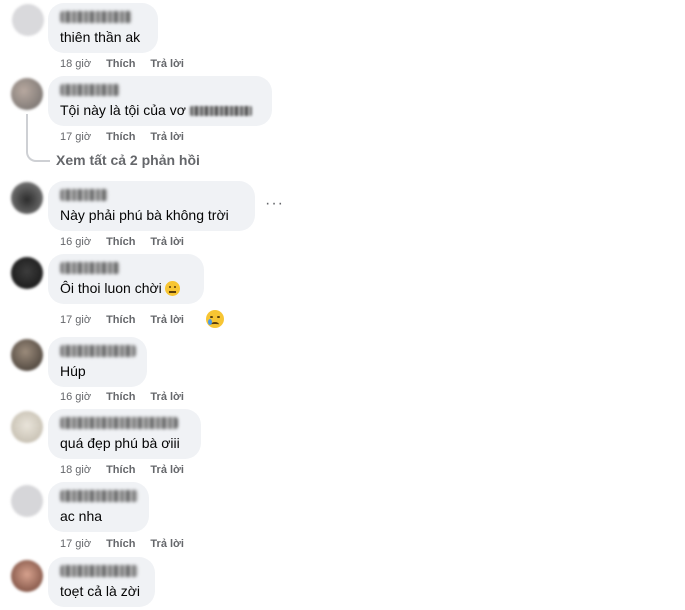 The width and height of the screenshot is (685, 610). What do you see at coordinates (124, 434) in the screenshot?
I see `comment-bubble: quá đẹp phú bà ơiii` at bounding box center [124, 434].